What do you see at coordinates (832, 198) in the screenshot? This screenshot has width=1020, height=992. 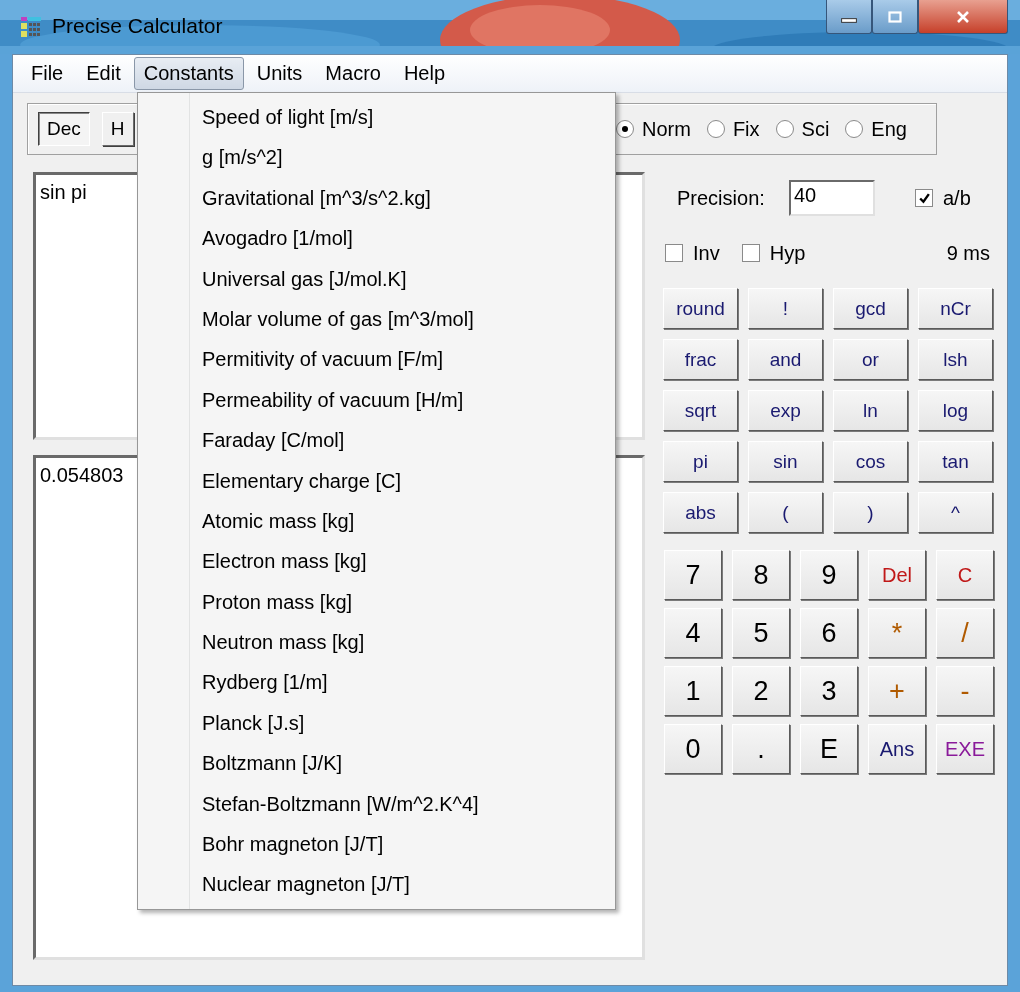 I see `precision-field: 40` at bounding box center [832, 198].